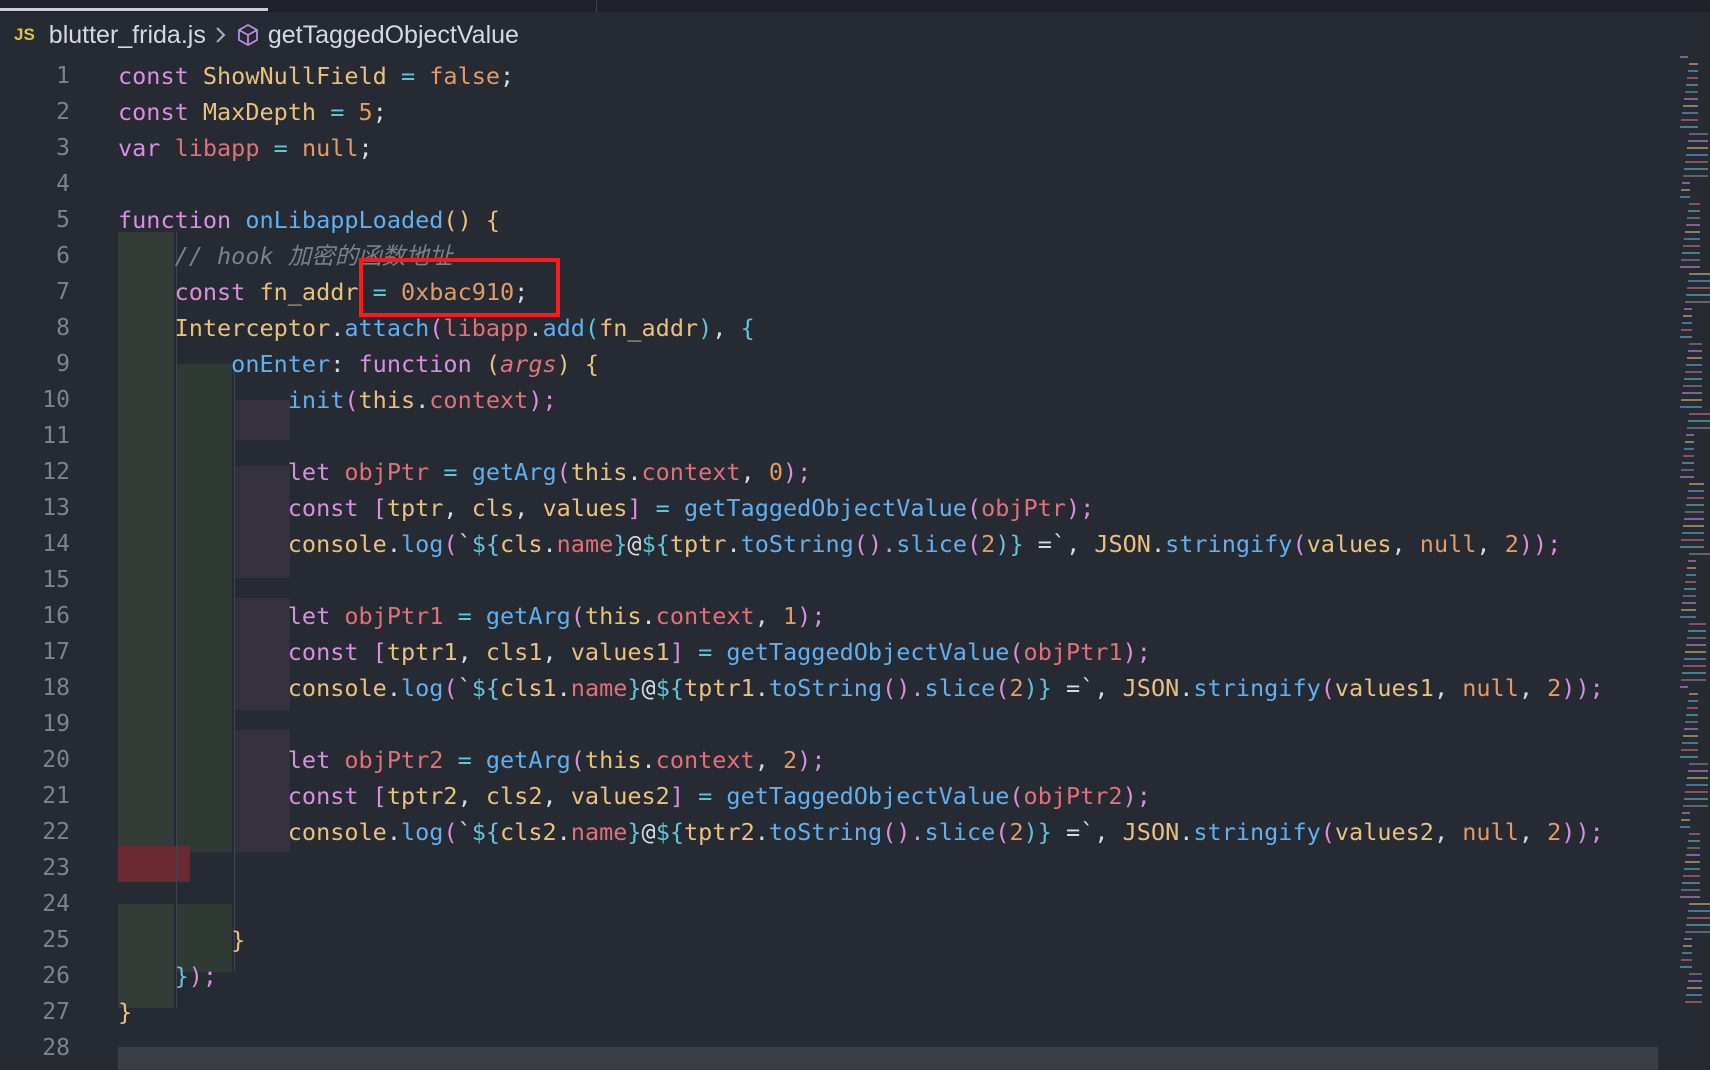 The height and width of the screenshot is (1070, 1710). What do you see at coordinates (465, 472) in the screenshot?
I see `code-line: let objPtr = getArg(this.context, 0);` at bounding box center [465, 472].